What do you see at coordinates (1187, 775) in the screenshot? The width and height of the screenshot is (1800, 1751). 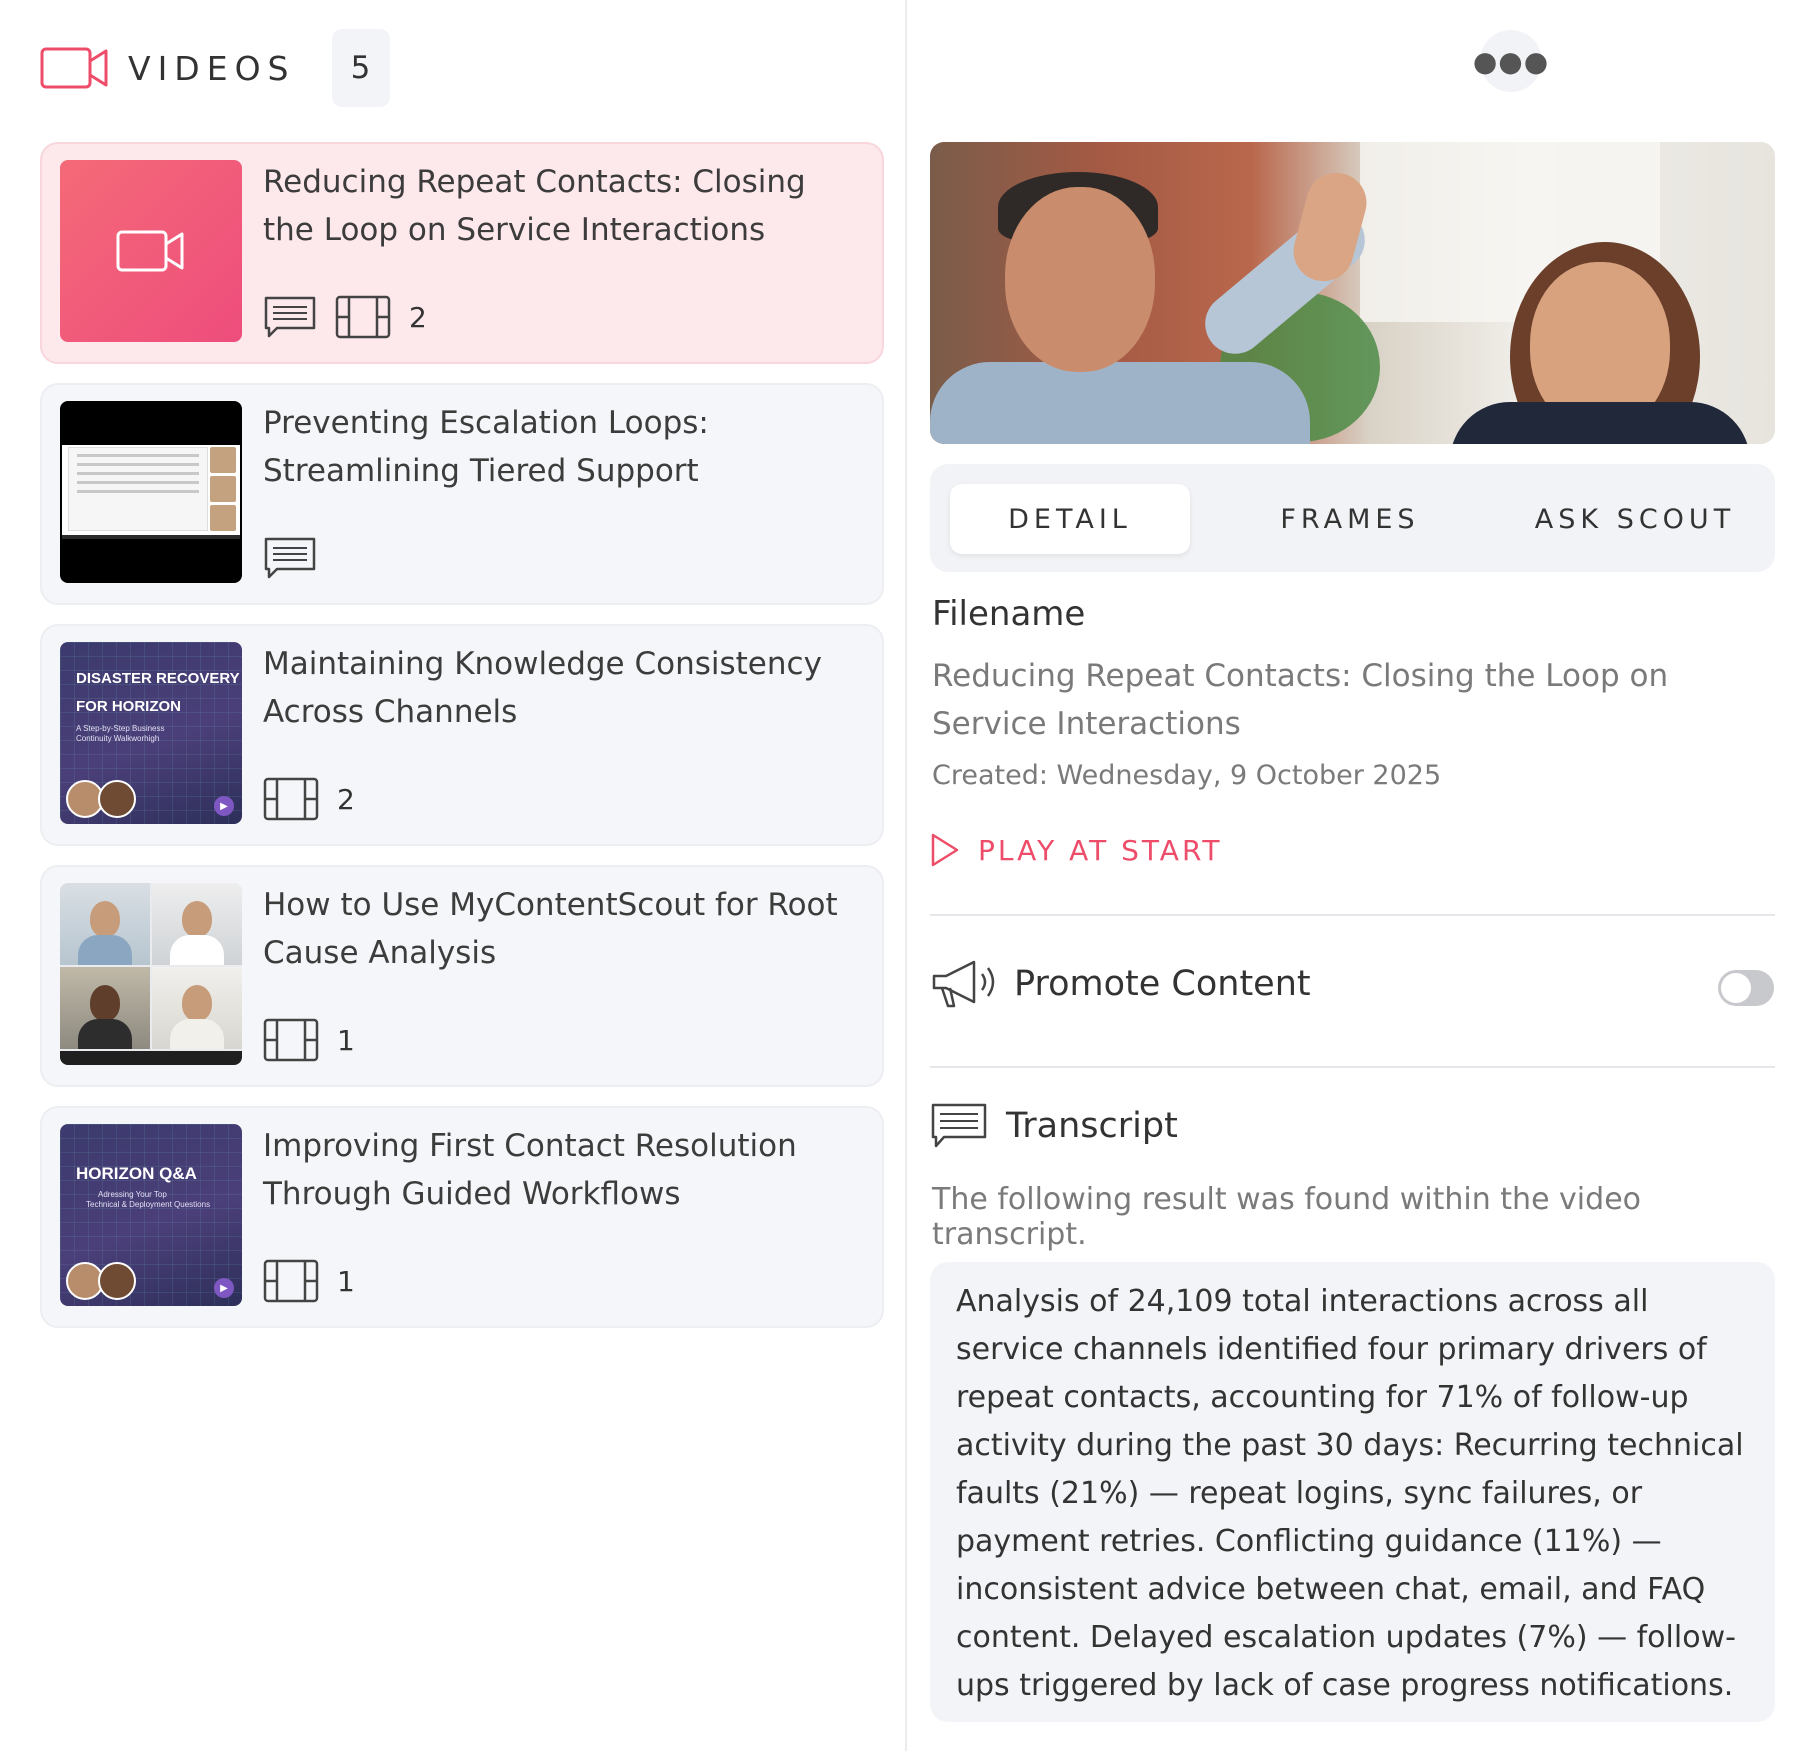 I see `created-date: Created: Wednesday, 9 October 2025` at bounding box center [1187, 775].